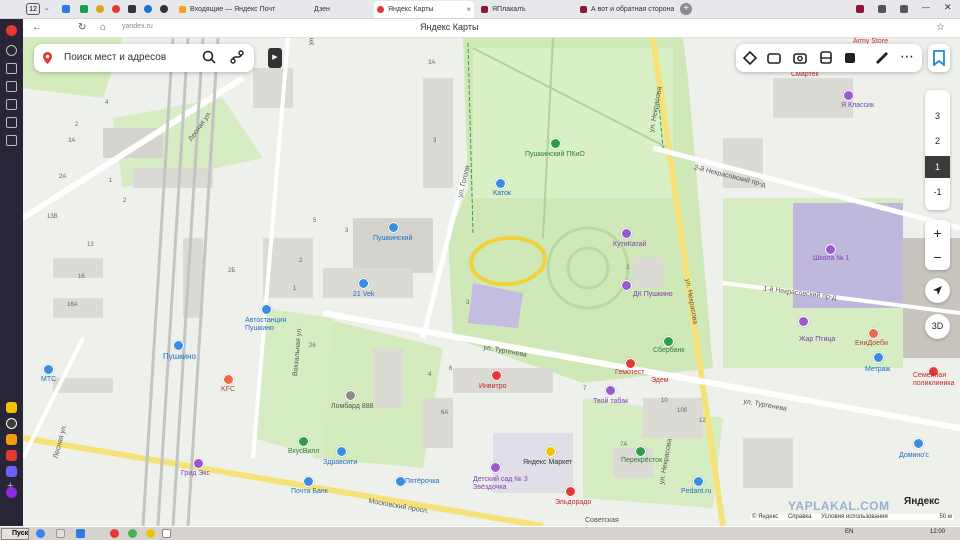 The height and width of the screenshot is (540, 960). I want to click on address-host: yandex.ru, so click(137, 26).